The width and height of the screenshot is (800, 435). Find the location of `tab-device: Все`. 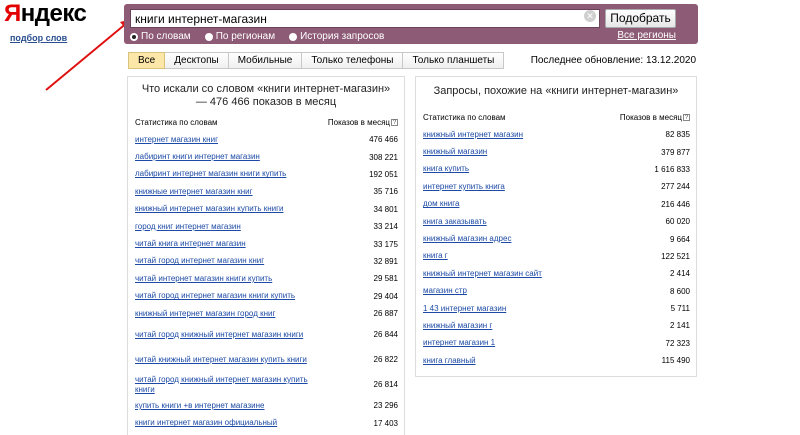

tab-device: Все is located at coordinates (147, 60).